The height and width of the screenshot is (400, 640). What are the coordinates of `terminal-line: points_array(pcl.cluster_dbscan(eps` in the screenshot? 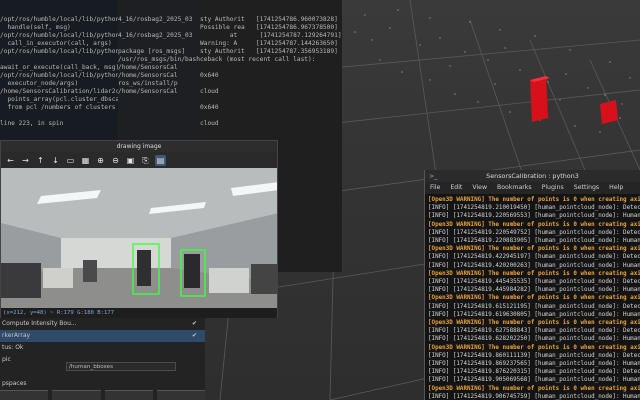 It's located at (62, 99).